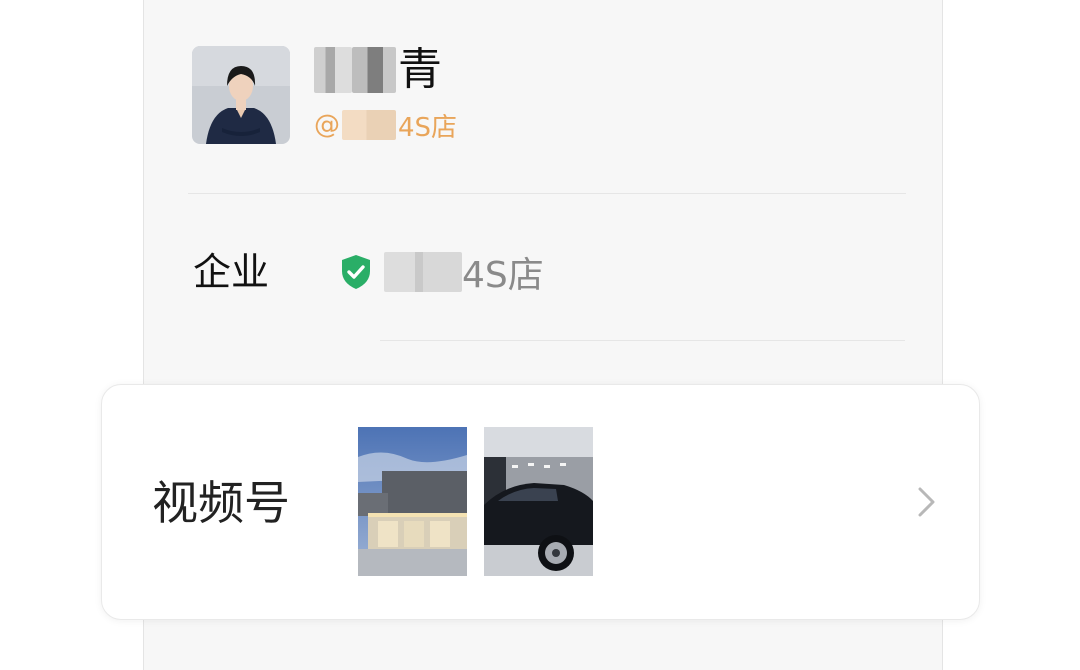 Image resolution: width=1080 pixels, height=670 pixels. What do you see at coordinates (231, 272) in the screenshot?
I see `enterprise-label: 企业` at bounding box center [231, 272].